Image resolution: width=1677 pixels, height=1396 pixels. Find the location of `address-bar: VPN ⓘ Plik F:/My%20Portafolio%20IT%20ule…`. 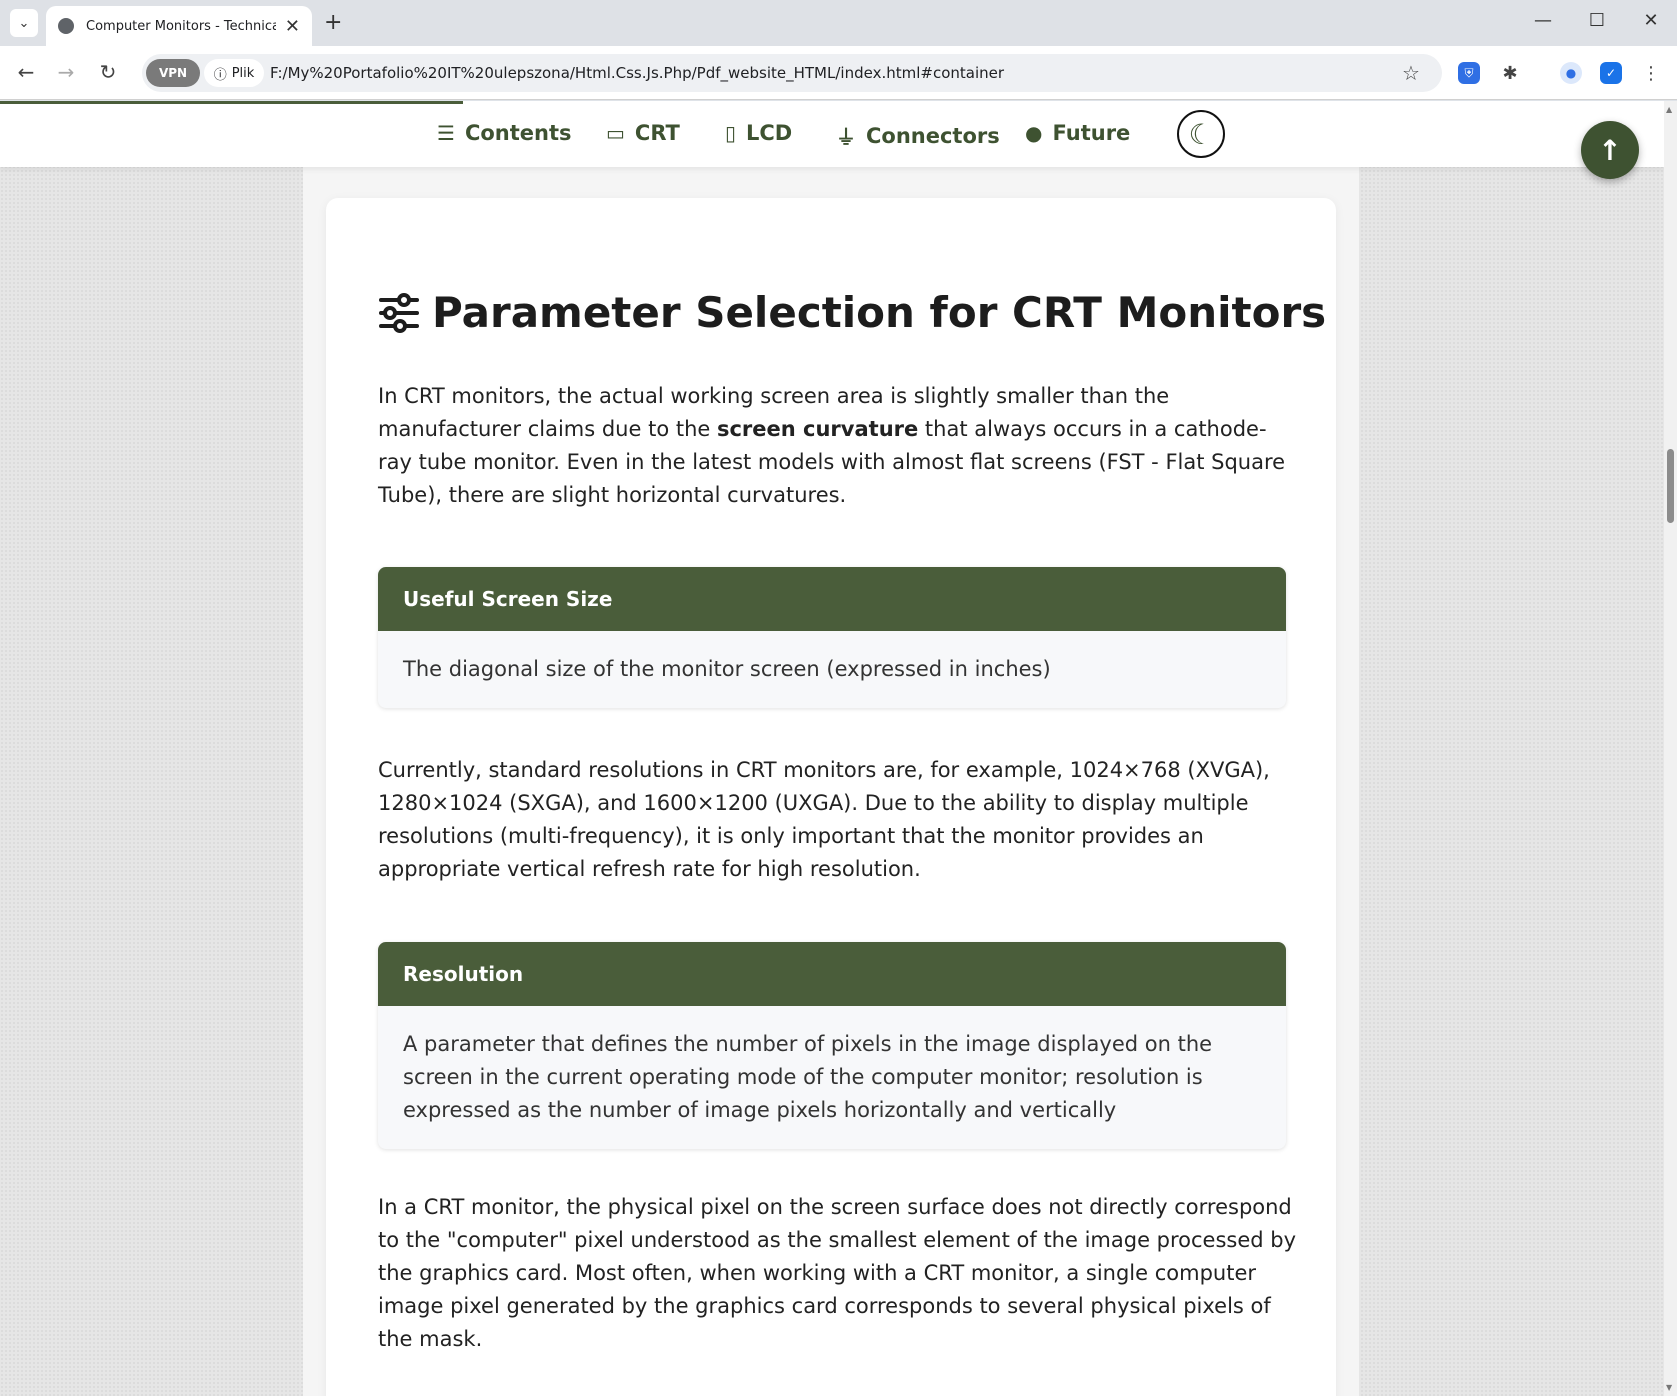

address-bar: VPN ⓘ Plik F:/My%20Portafolio%20IT%20ule… is located at coordinates (792, 73).